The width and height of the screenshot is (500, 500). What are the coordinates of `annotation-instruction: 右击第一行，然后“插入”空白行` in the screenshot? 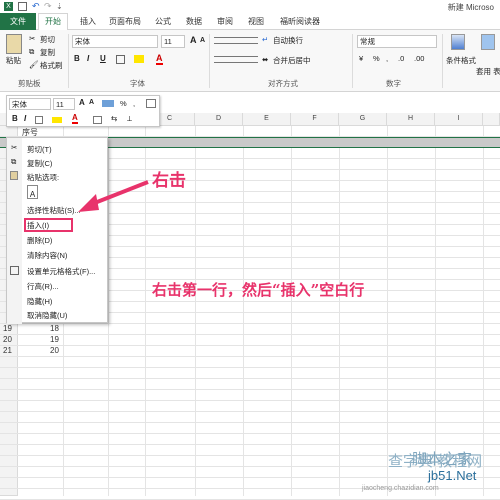 It's located at (258, 290).